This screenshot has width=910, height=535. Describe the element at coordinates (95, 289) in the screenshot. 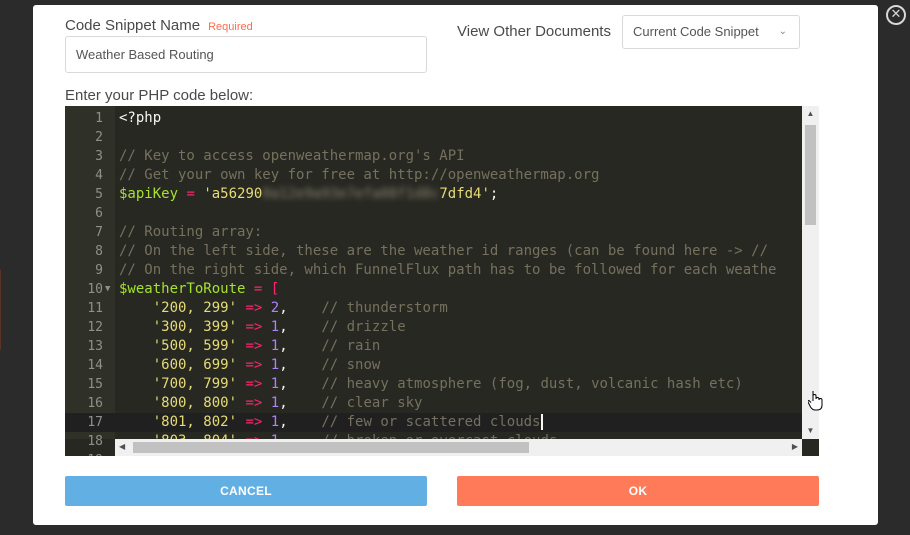

I see `line-number: 10` at that location.